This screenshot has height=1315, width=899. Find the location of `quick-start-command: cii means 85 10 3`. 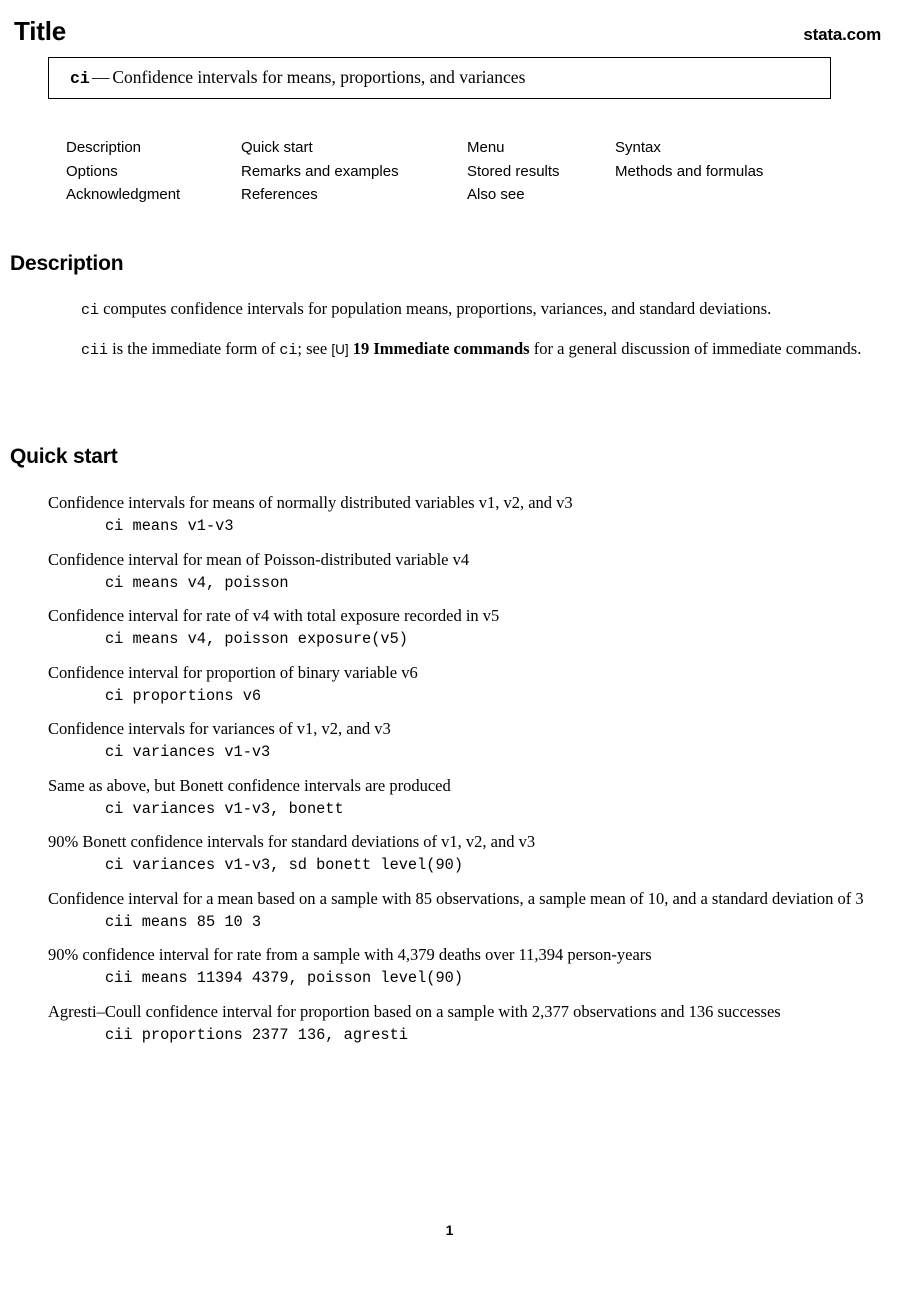

quick-start-command: cii means 85 10 3 is located at coordinates (183, 921).